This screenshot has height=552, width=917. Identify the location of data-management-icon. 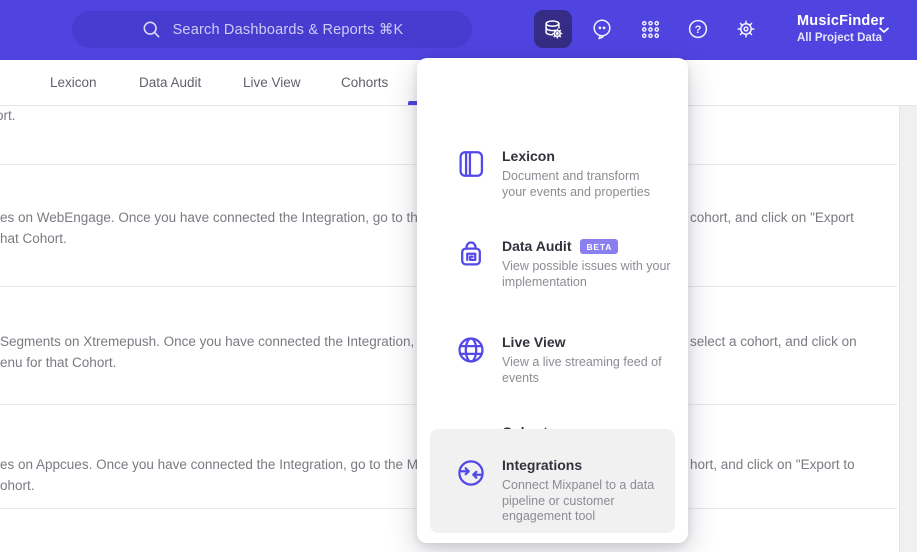
(554, 29).